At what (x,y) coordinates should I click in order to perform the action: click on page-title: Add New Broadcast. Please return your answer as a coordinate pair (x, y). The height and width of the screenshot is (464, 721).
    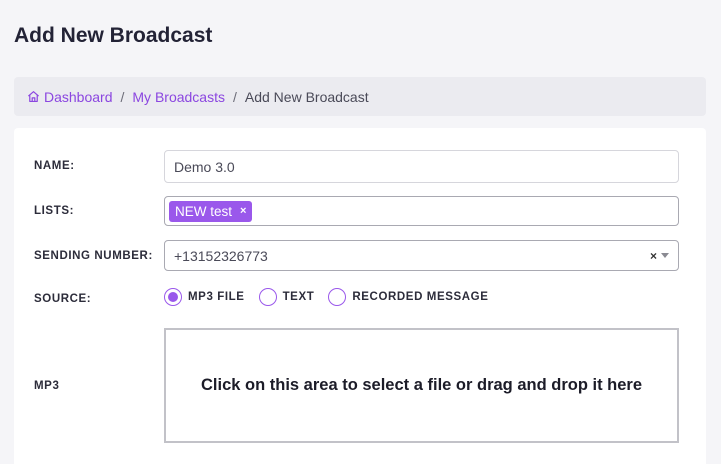
    Looking at the image, I should click on (113, 35).